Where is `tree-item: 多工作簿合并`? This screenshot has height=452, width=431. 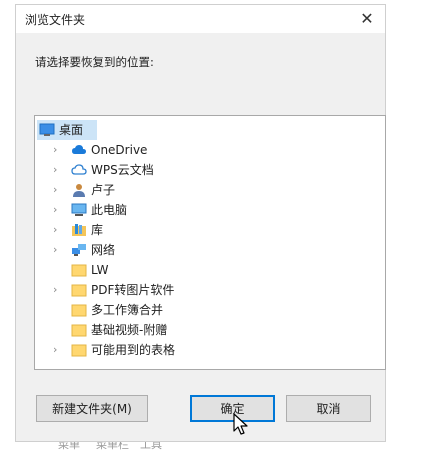 tree-item: 多工作簿合并 is located at coordinates (213, 310).